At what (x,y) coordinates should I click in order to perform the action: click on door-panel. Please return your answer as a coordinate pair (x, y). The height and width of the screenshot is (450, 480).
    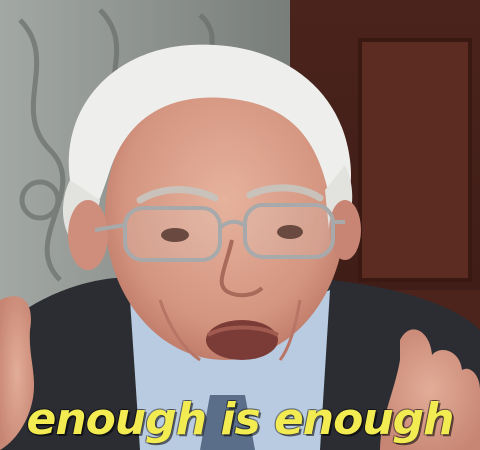
    Looking at the image, I should click on (415, 160).